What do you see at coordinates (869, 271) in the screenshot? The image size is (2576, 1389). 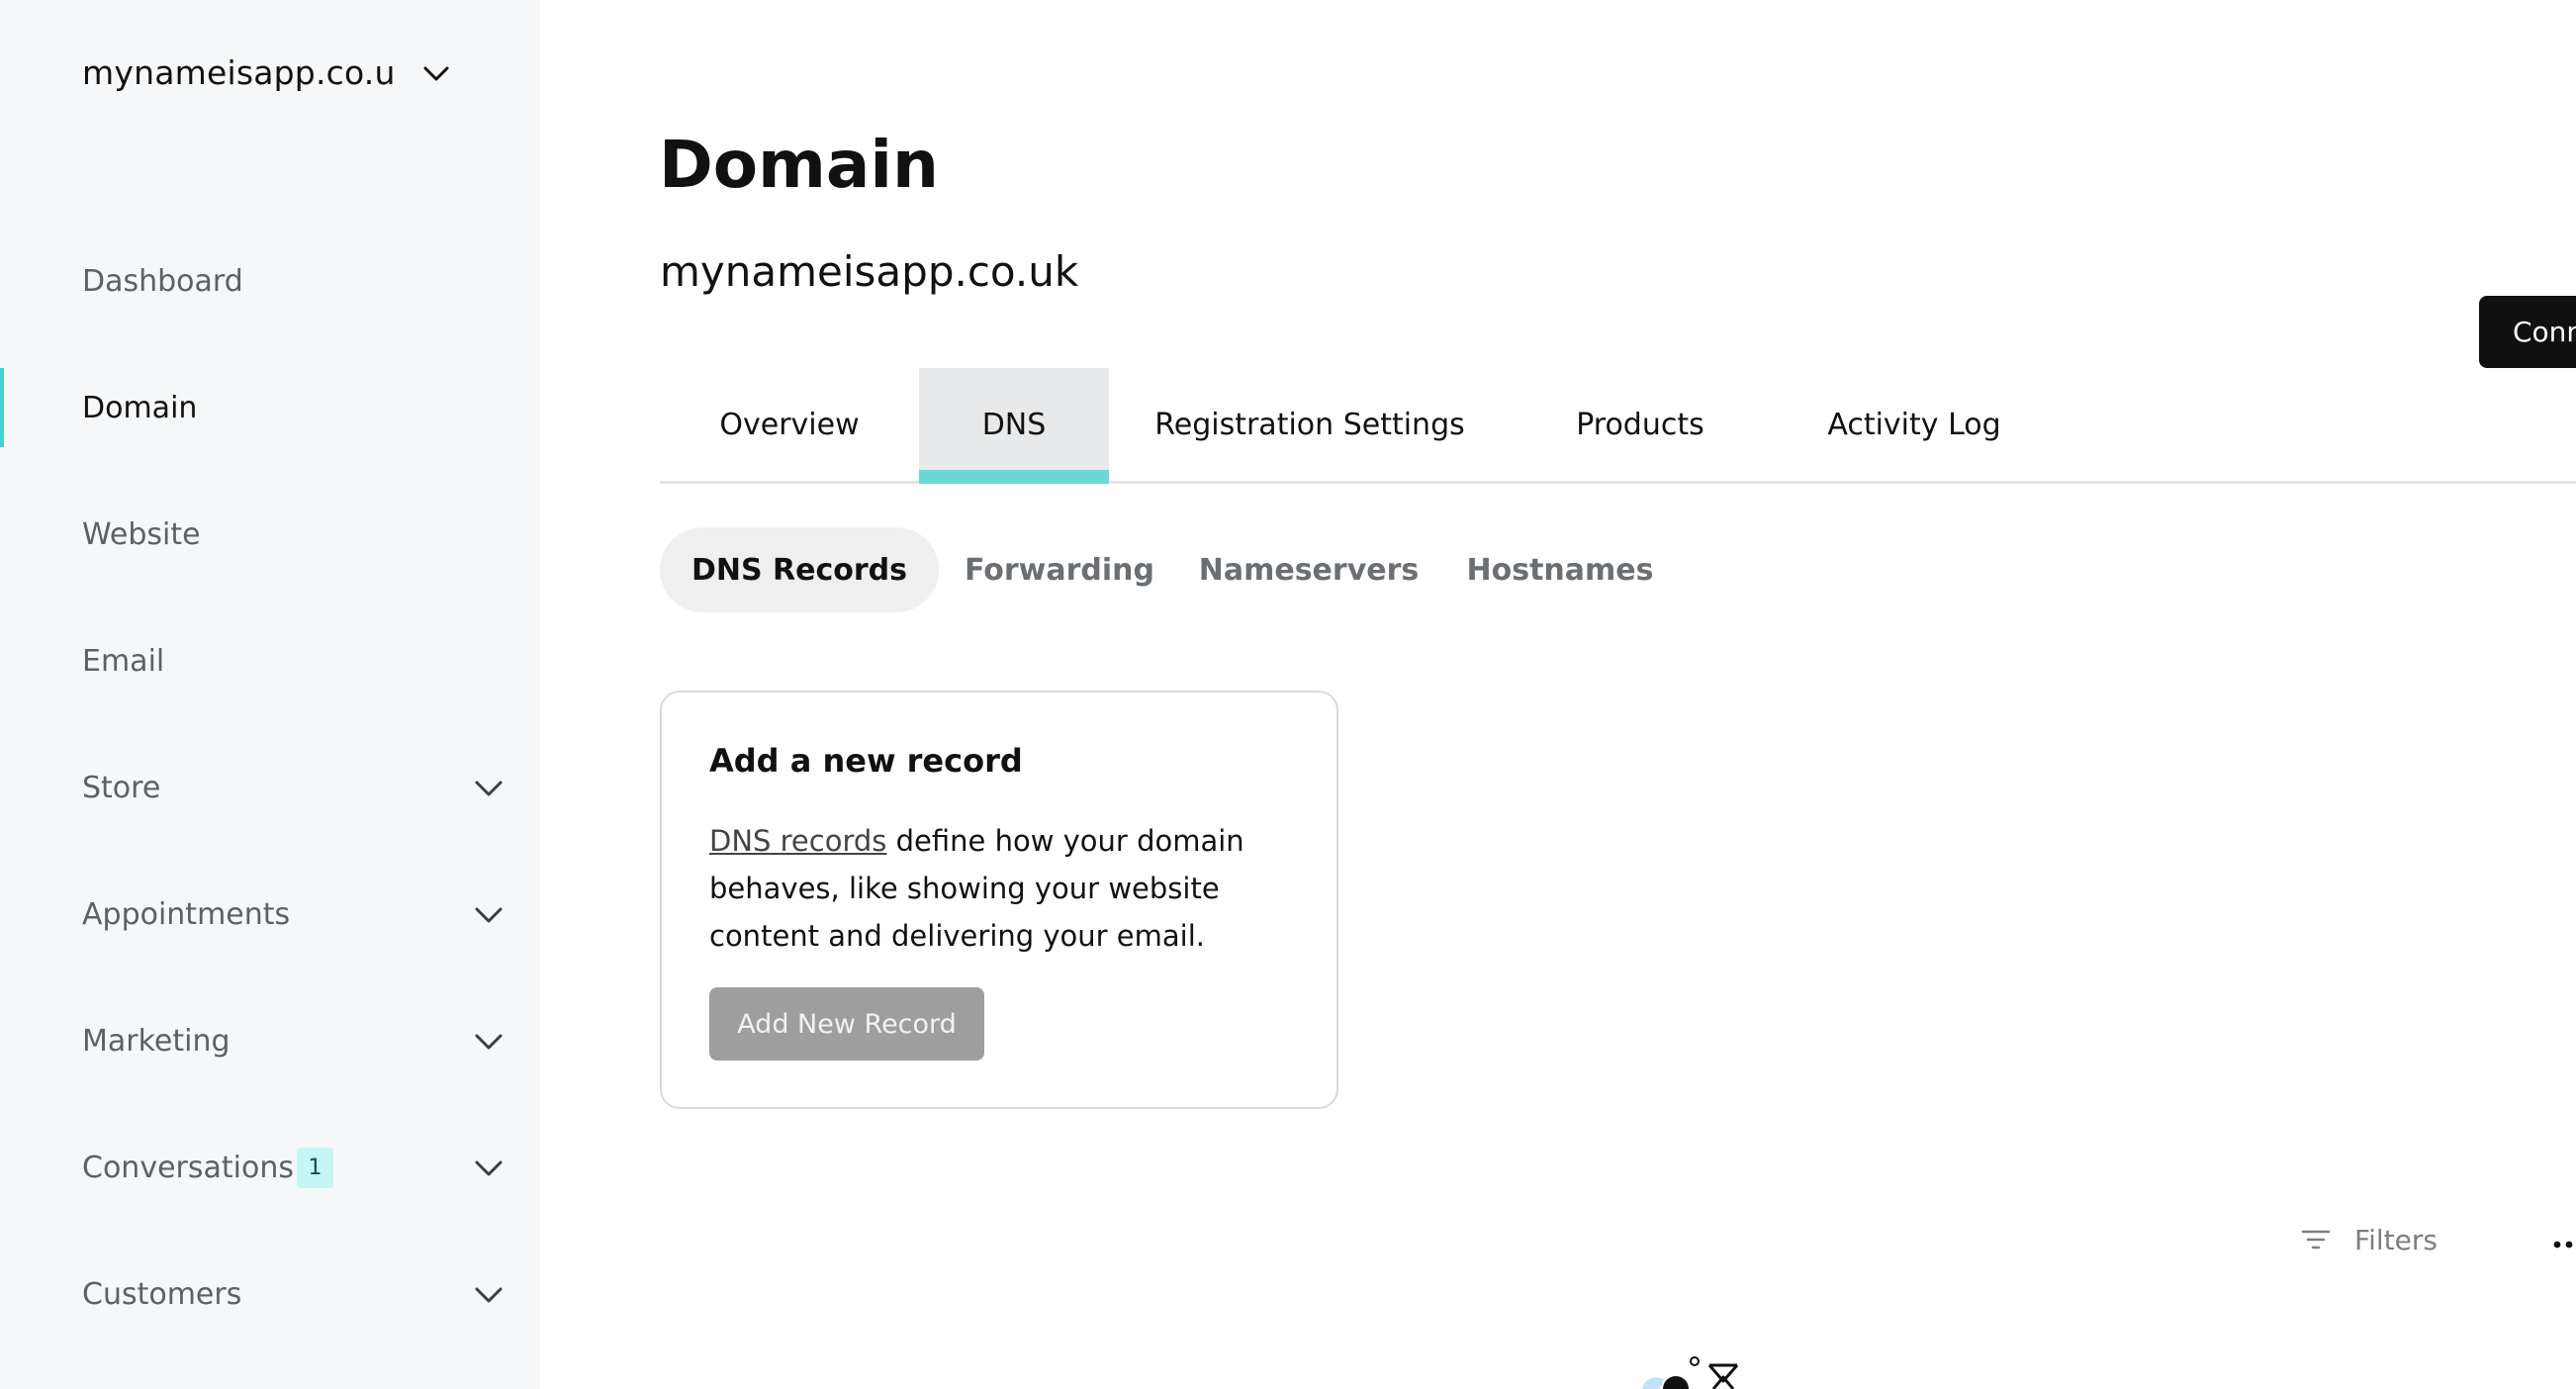 I see `domain-name: mynameisapp.co.uk` at bounding box center [869, 271].